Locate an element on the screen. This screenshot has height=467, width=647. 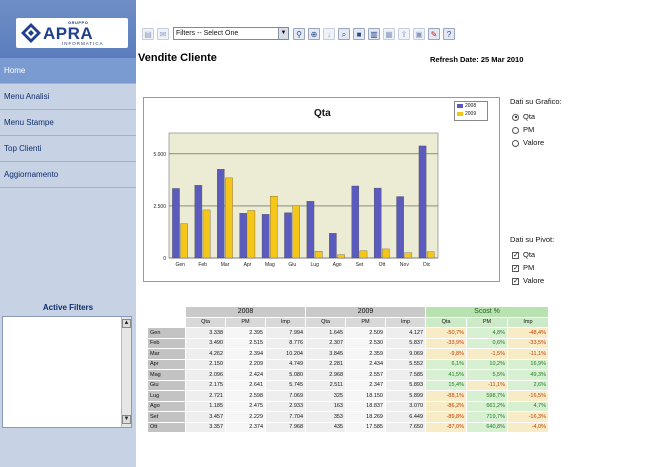
table-cell: 2.424 is located at coordinates (245, 375).